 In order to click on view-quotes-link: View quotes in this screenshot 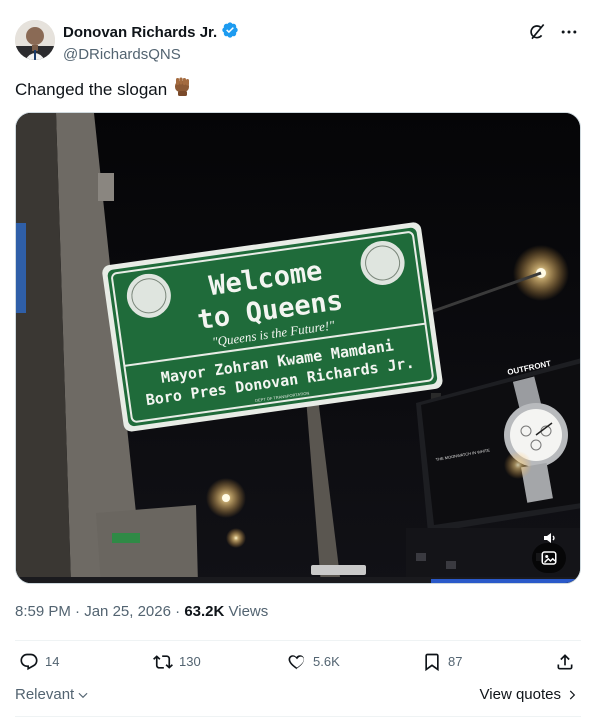, I will do `click(529, 694)`.